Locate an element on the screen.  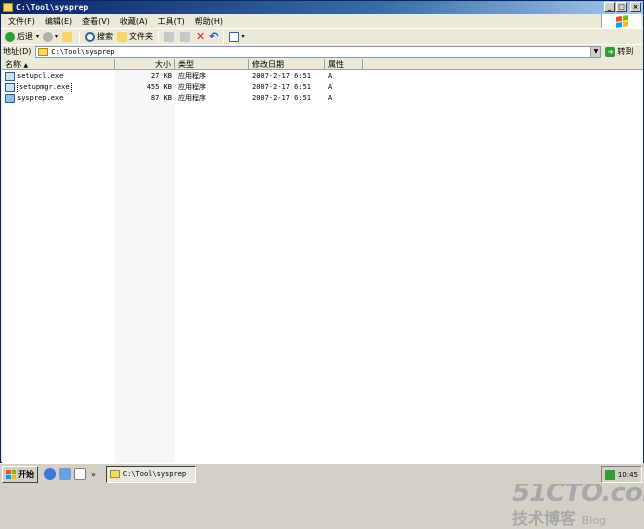
folders-label: 文件夹 is located at coordinates (141, 36).